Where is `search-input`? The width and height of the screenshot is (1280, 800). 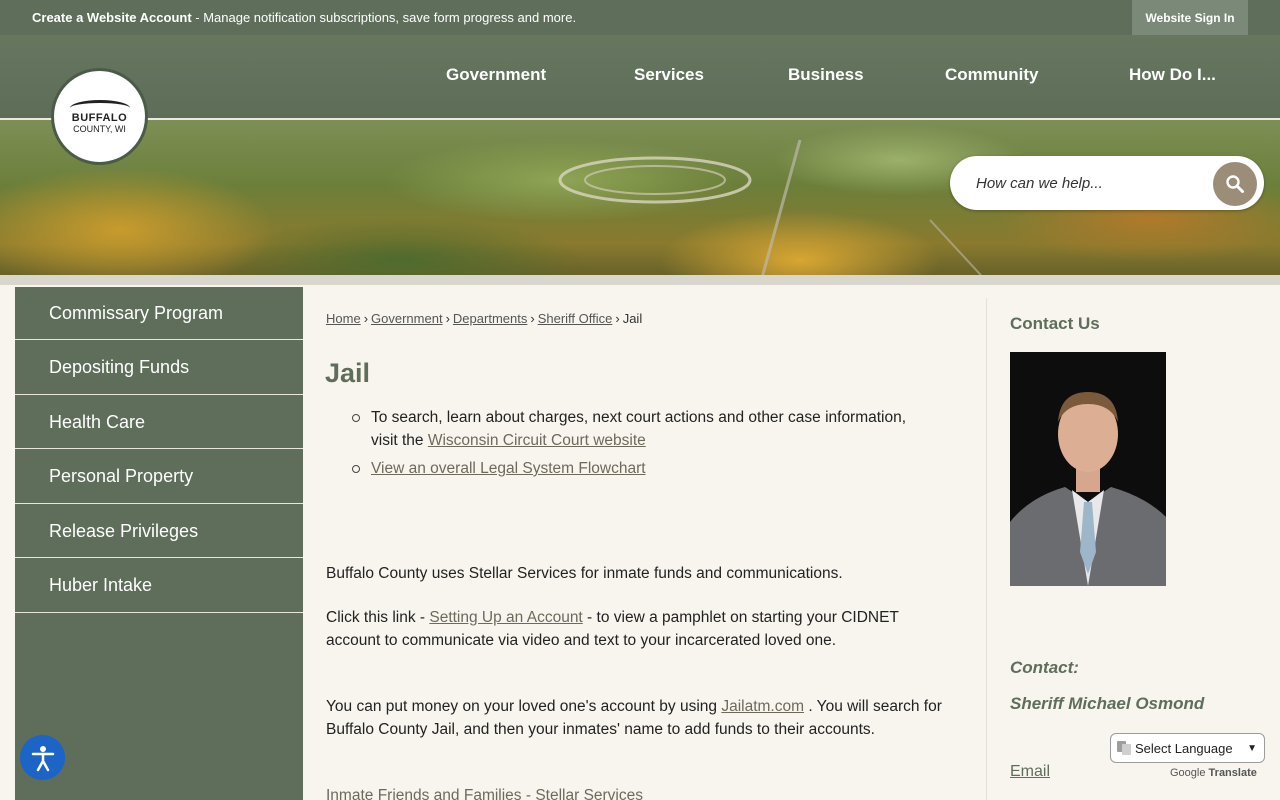
search-input is located at coordinates (1096, 183).